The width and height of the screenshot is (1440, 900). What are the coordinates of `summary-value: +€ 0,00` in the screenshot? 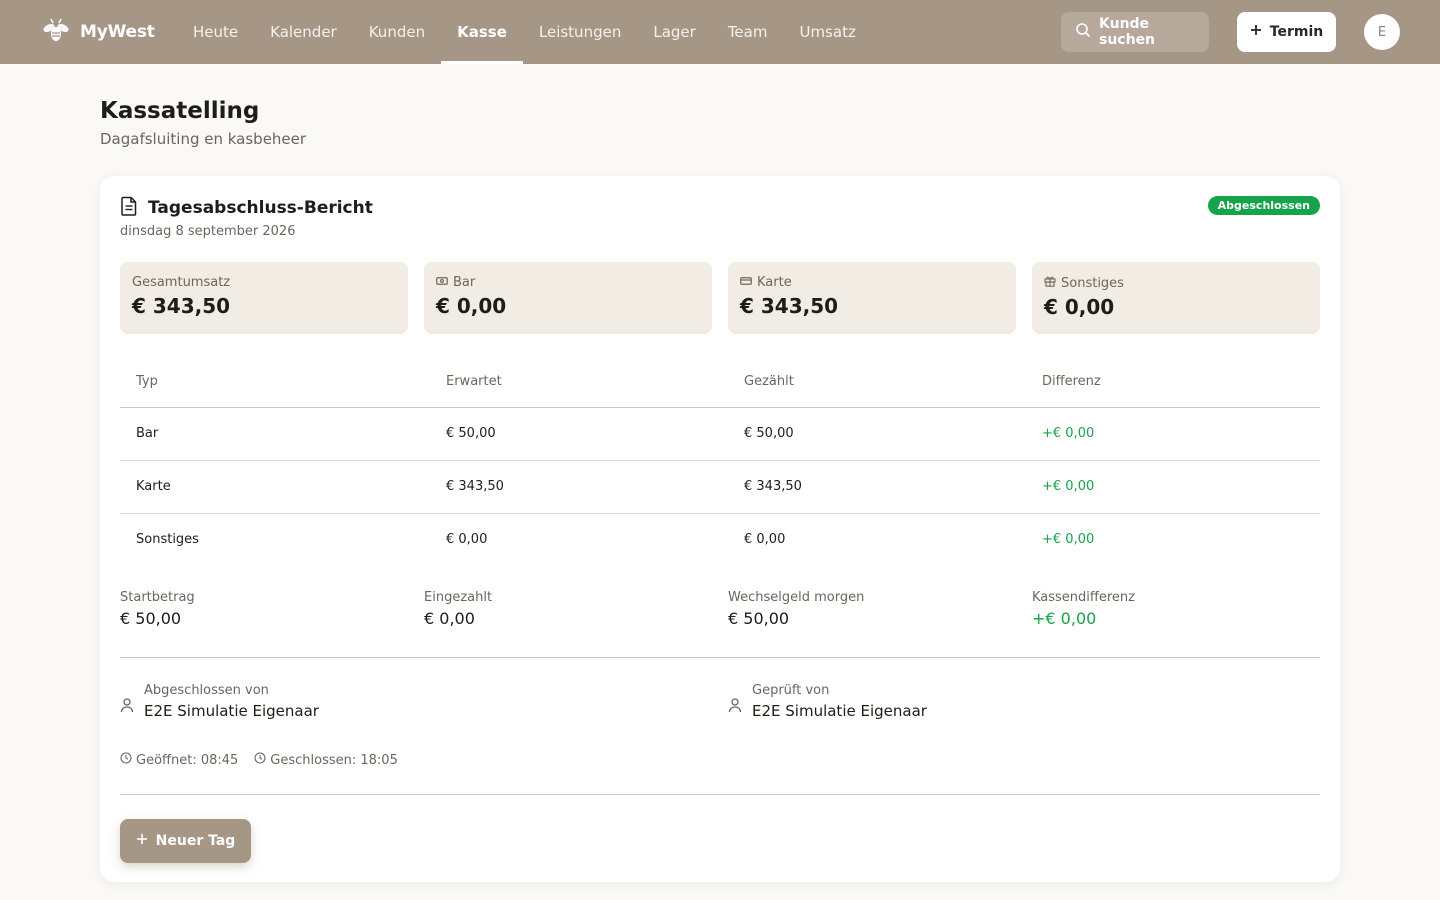 It's located at (1064, 618).